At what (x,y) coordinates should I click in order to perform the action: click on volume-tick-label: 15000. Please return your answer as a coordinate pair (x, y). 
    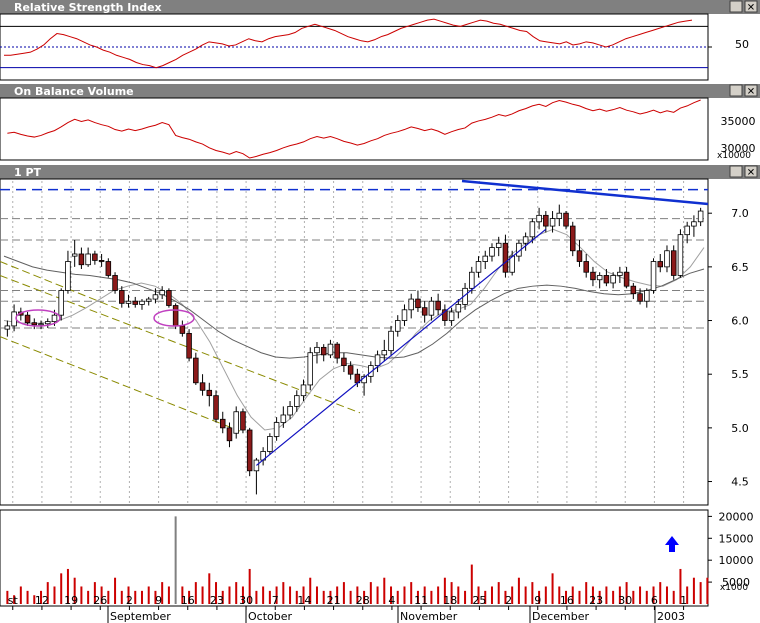
    Looking at the image, I should click on (736, 538).